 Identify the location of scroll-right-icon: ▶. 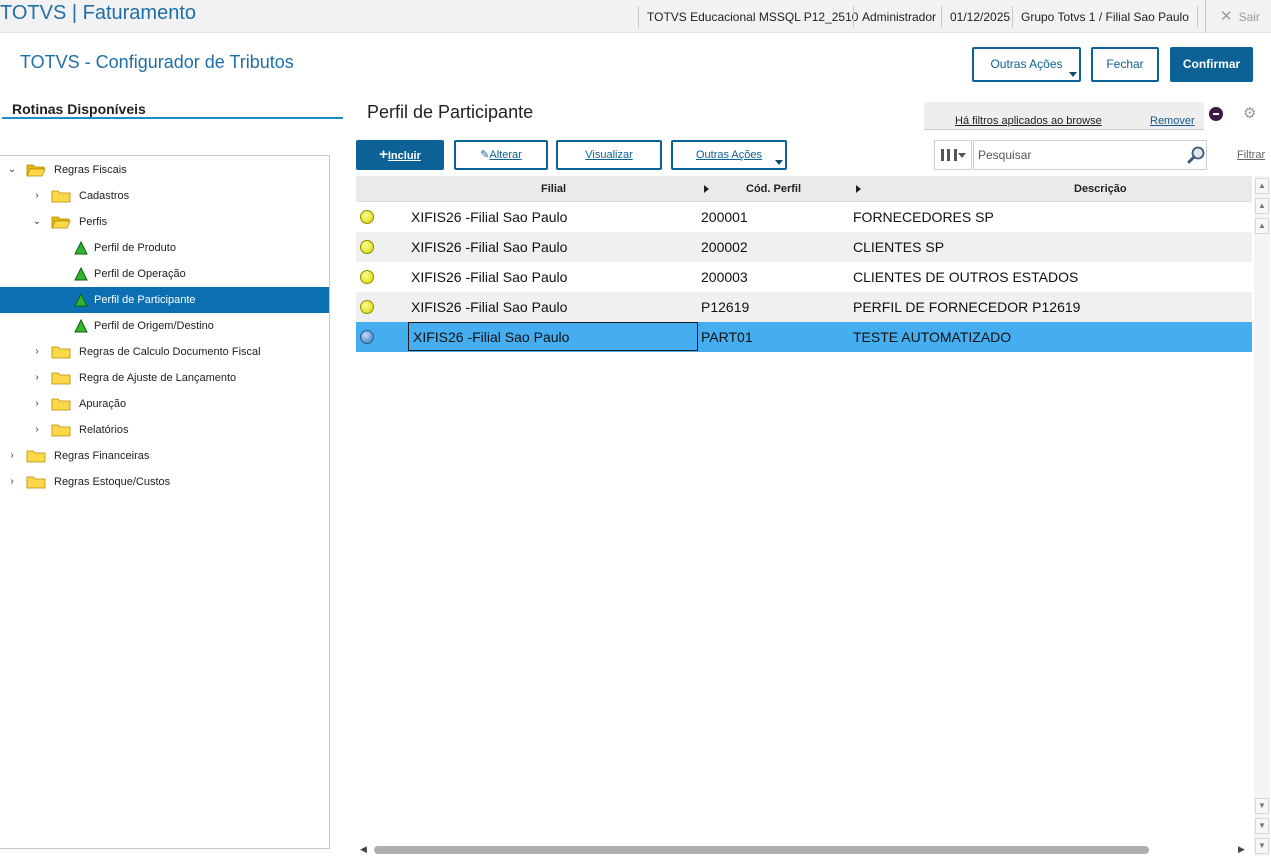
(1241, 849).